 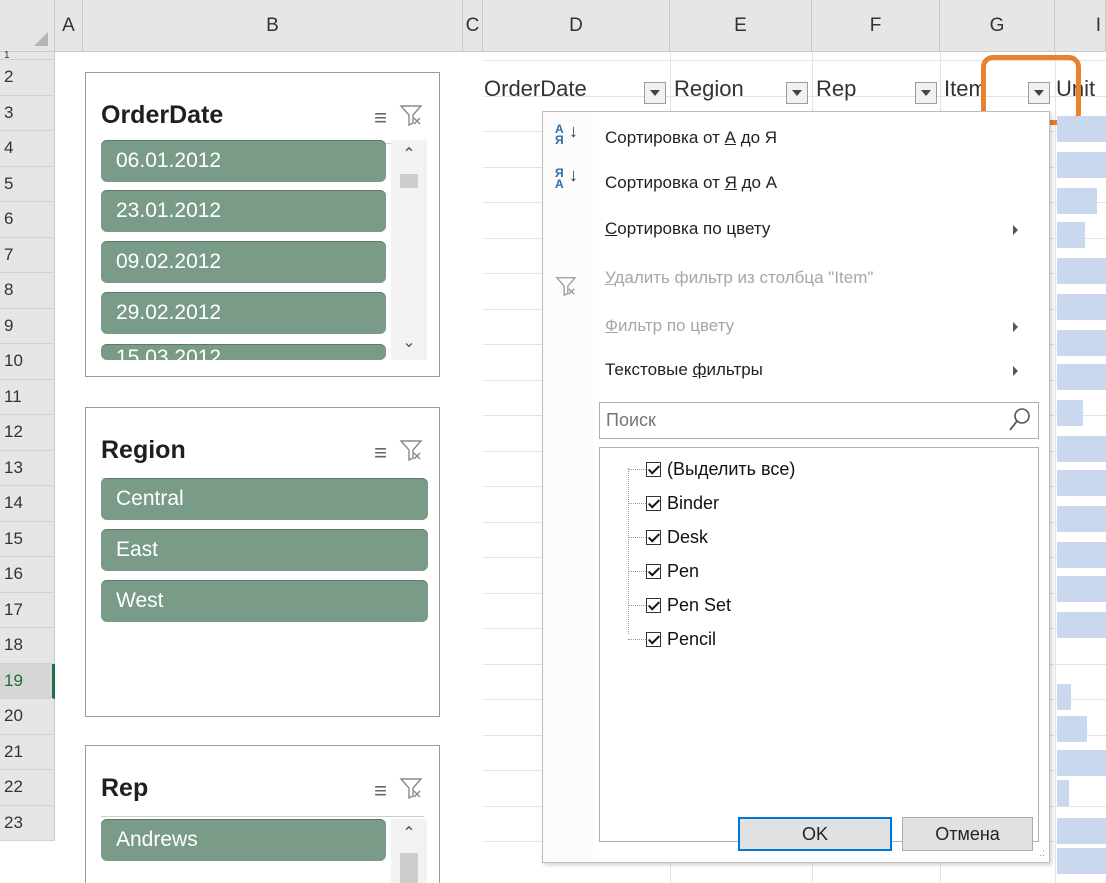 I want to click on col-header-a: A, so click(x=69, y=26).